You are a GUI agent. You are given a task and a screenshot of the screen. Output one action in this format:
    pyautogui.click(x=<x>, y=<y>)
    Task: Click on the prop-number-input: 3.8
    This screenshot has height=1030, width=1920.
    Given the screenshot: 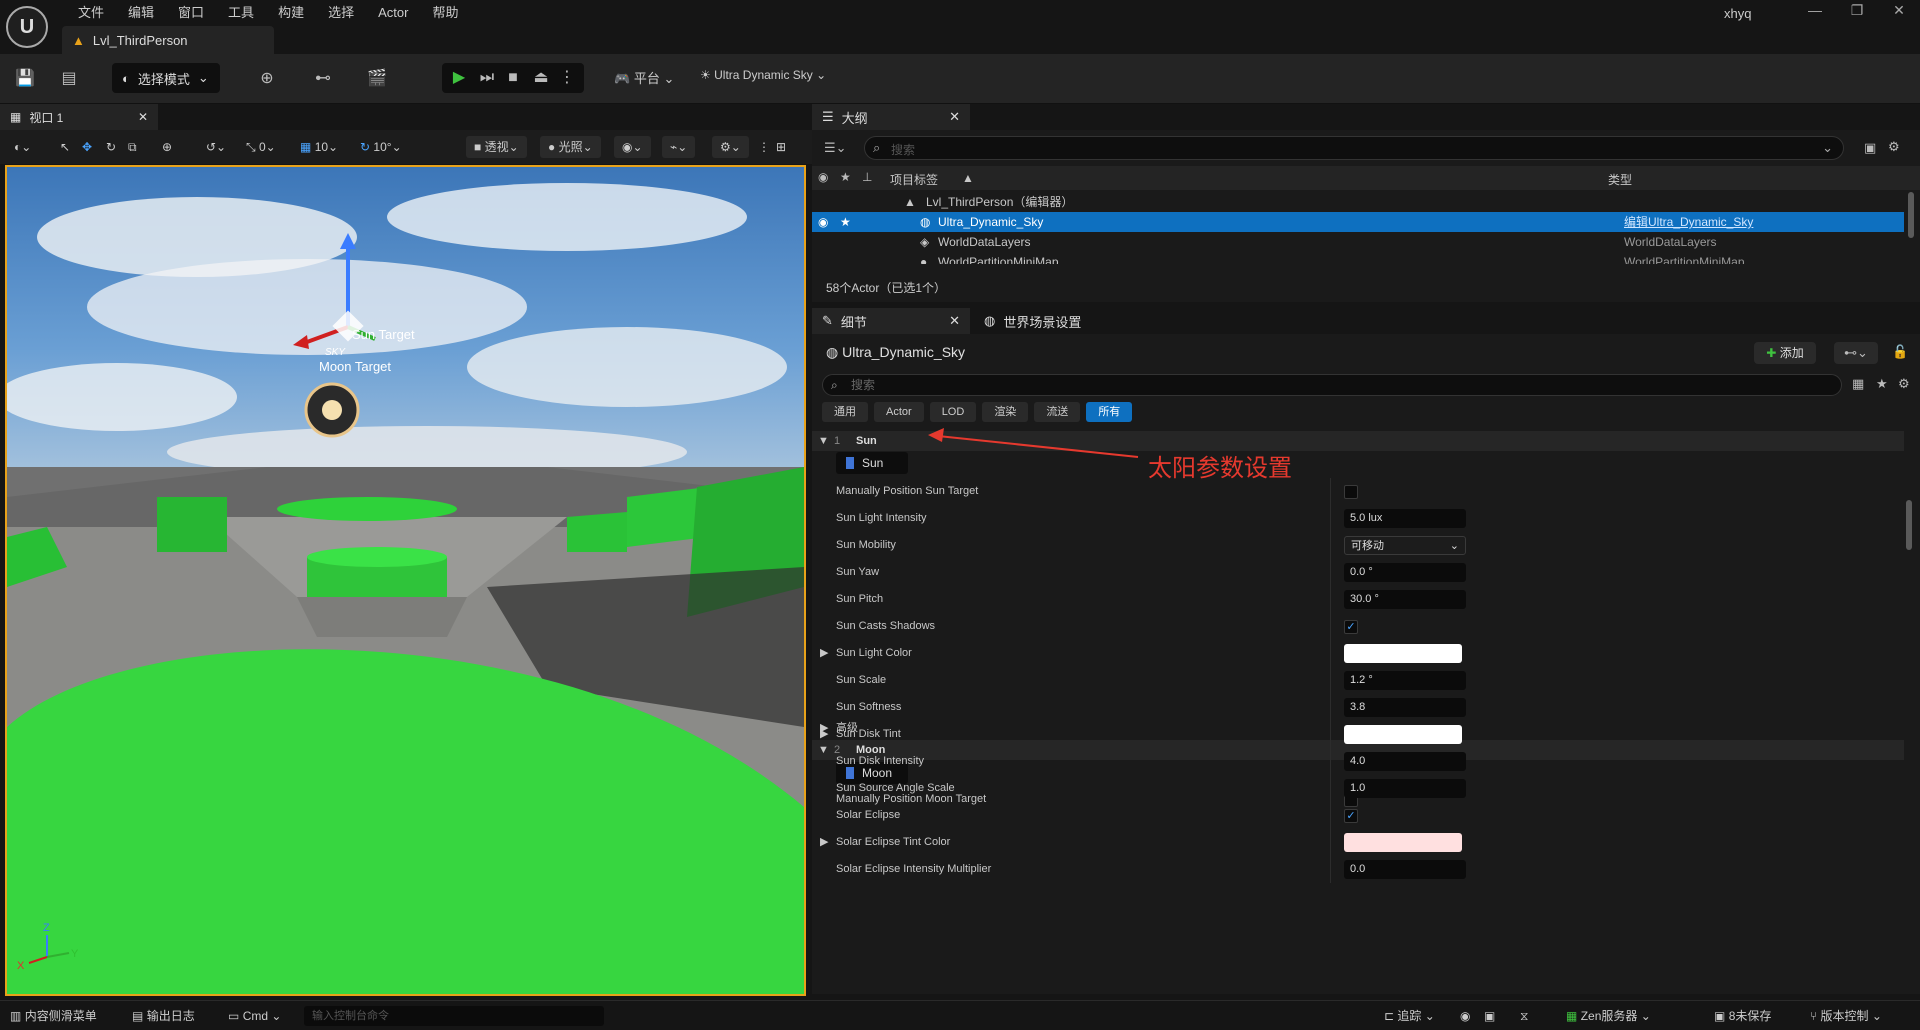 What is the action you would take?
    pyautogui.click(x=1405, y=707)
    